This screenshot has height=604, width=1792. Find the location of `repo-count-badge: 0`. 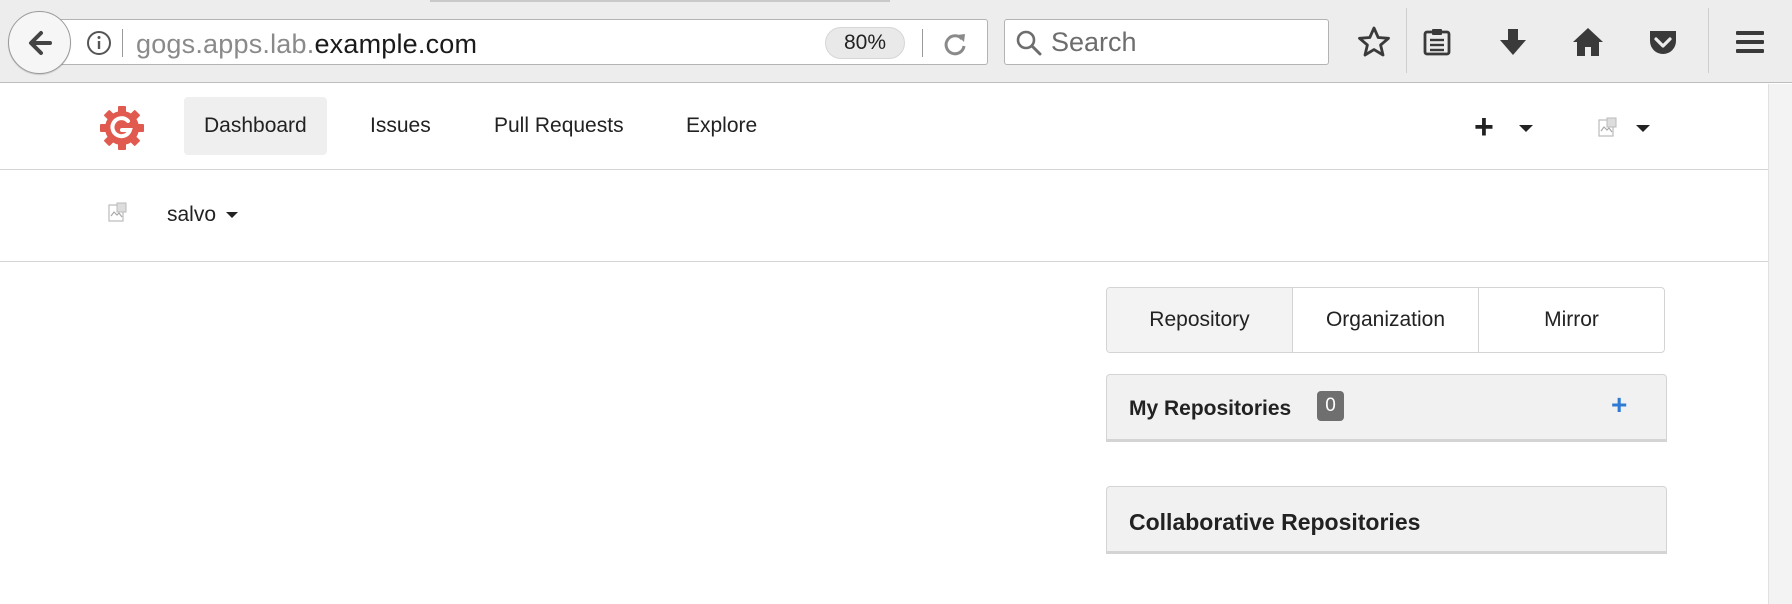

repo-count-badge: 0 is located at coordinates (1330, 406).